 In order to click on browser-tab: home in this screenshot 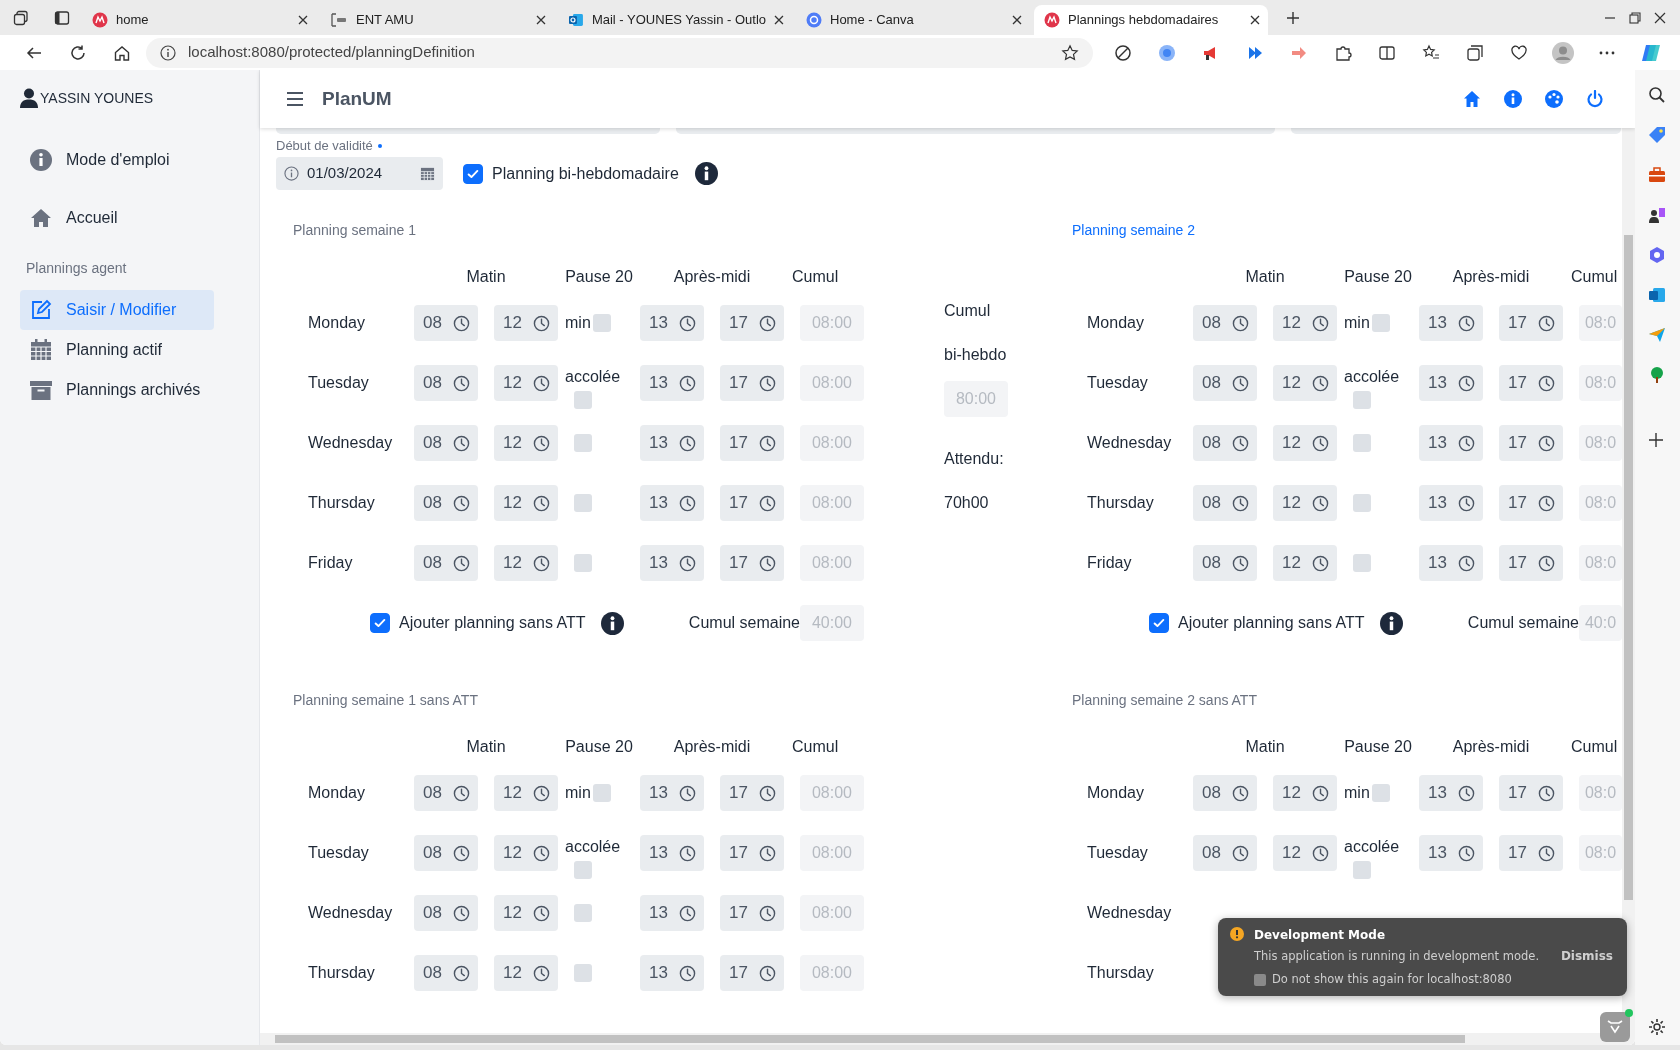, I will do `click(199, 20)`.